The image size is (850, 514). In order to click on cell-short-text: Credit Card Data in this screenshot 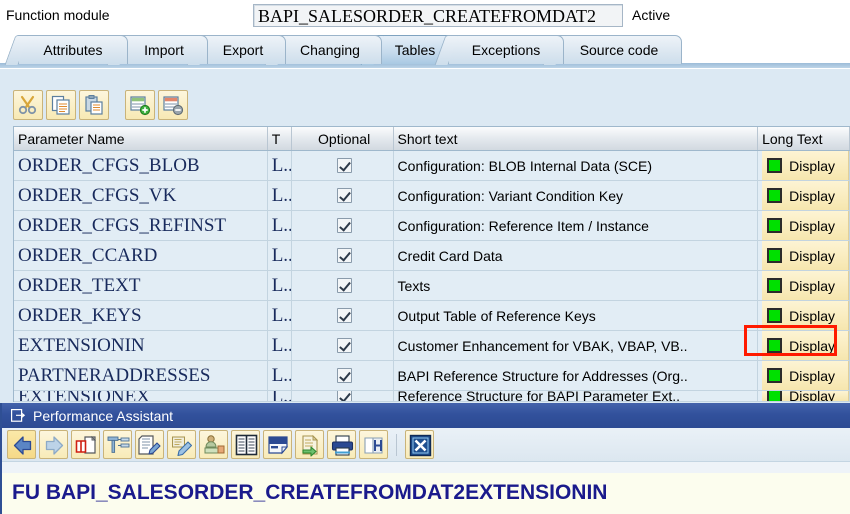, I will do `click(576, 255)`.